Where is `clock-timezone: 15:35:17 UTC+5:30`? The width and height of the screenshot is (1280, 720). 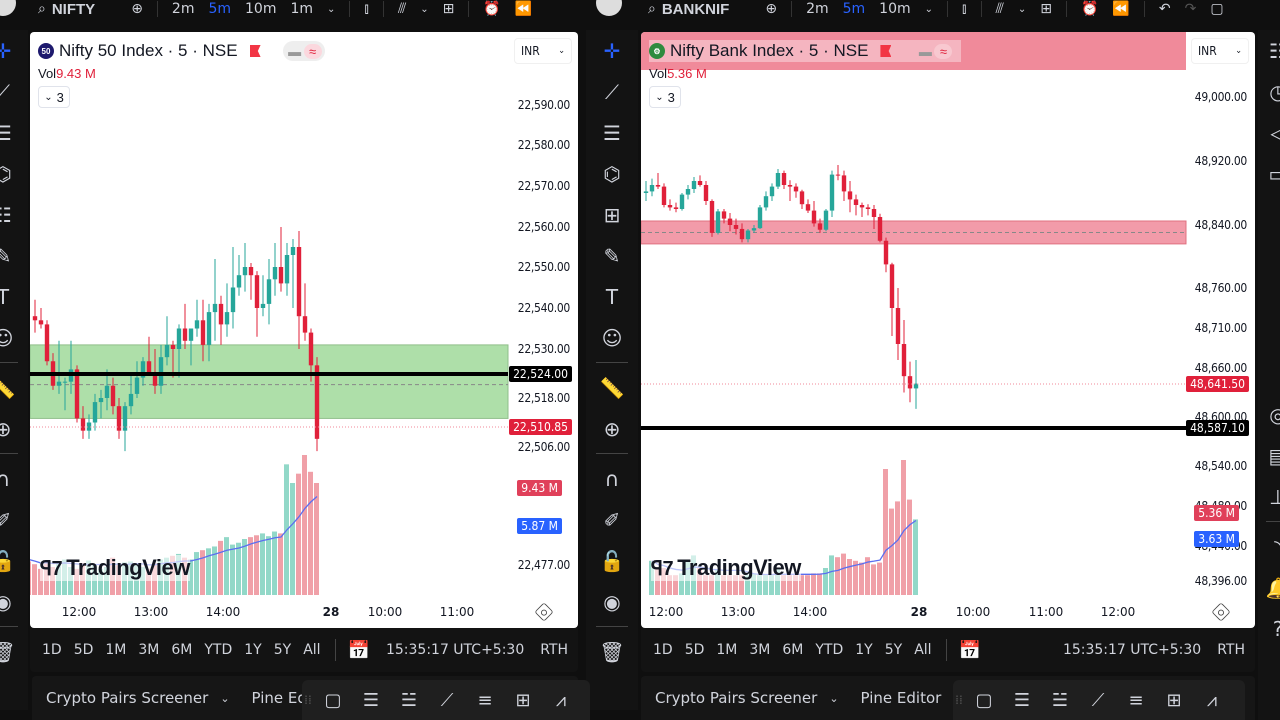 clock-timezone: 15:35:17 UTC+5:30 is located at coordinates (1132, 650).